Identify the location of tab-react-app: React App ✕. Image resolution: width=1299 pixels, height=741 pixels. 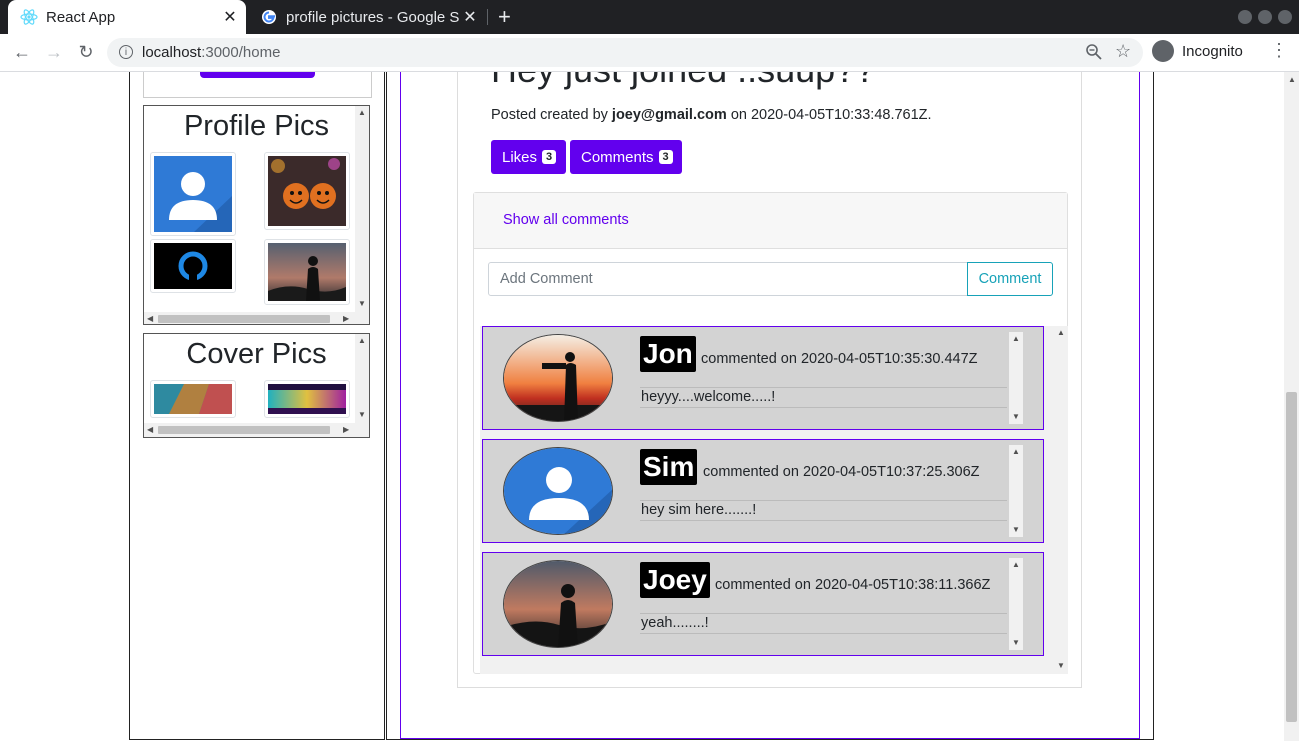
(127, 17).